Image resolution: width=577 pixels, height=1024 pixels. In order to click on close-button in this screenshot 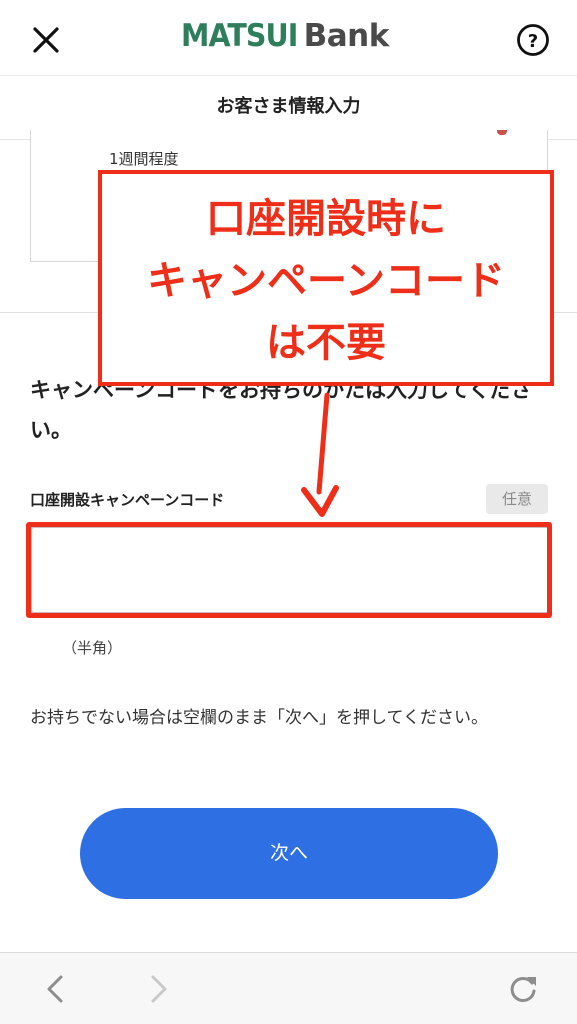, I will do `click(46, 40)`.